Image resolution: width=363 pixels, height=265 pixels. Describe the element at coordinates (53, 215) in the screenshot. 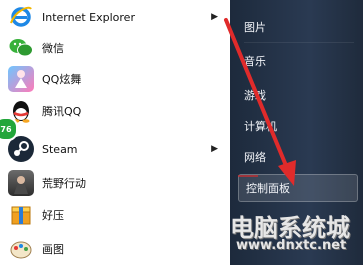

I see `menu-item-label: 好压` at that location.